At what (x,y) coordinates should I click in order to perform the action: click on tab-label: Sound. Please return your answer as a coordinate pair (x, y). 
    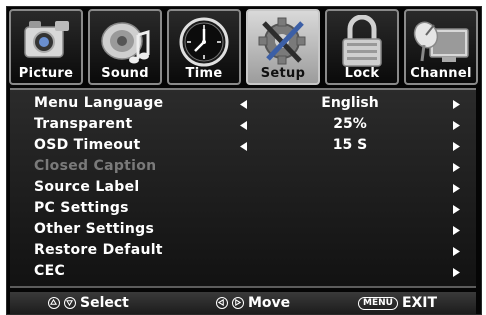
    Looking at the image, I should click on (125, 73).